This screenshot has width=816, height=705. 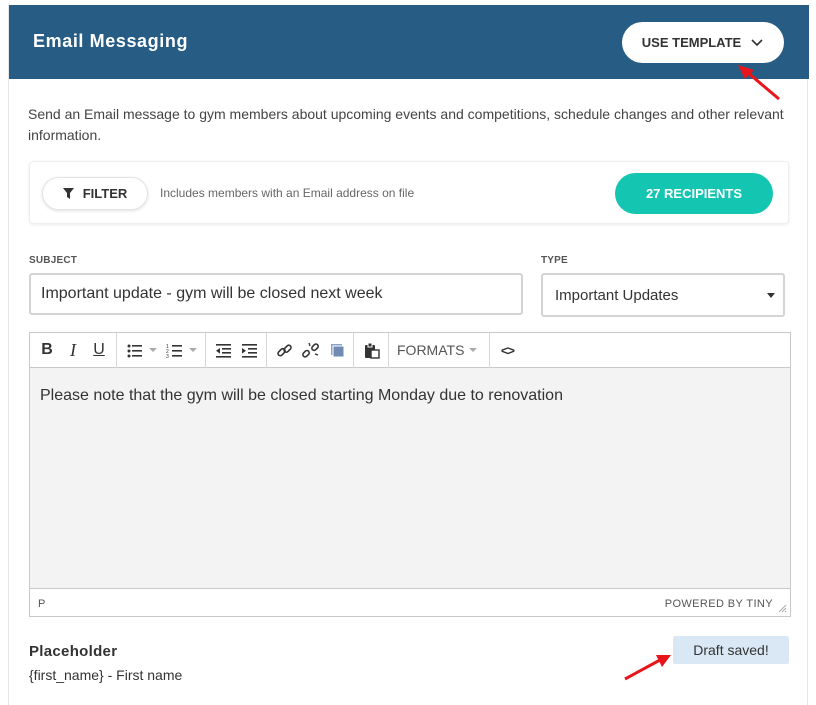 I want to click on source-code-button: <>, so click(x=507, y=350).